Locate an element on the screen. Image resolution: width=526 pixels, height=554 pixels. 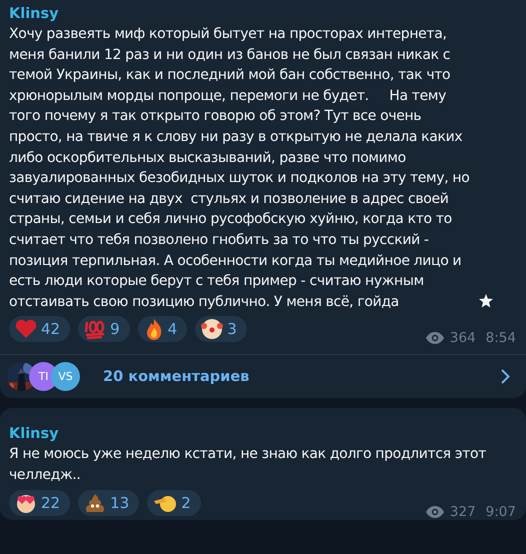
message-time: 8:54 is located at coordinates (501, 338).